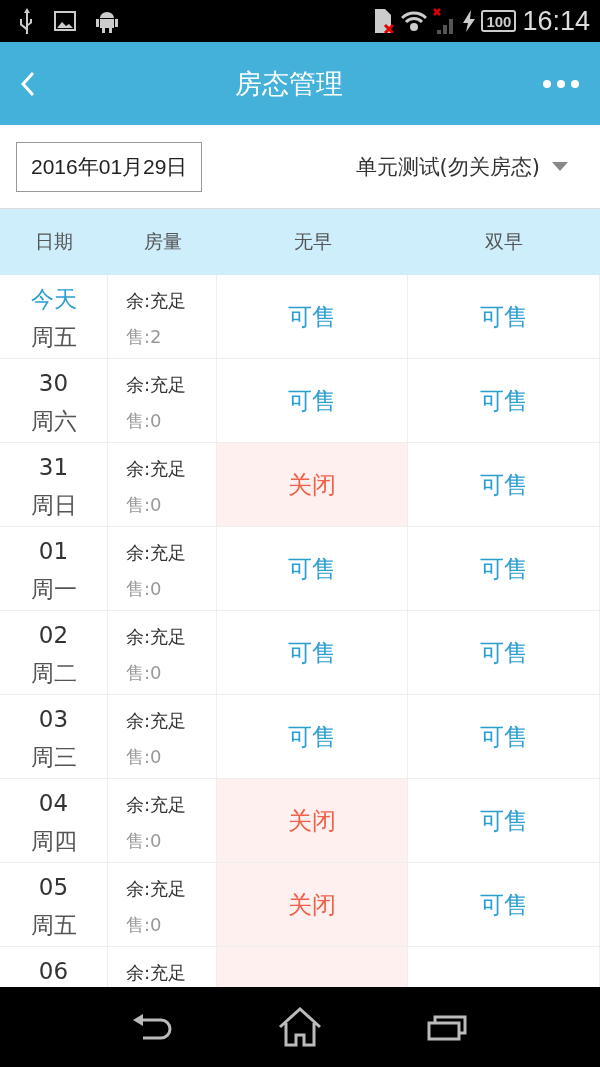  Describe the element at coordinates (53, 635) in the screenshot. I see `date-label: 02` at that location.